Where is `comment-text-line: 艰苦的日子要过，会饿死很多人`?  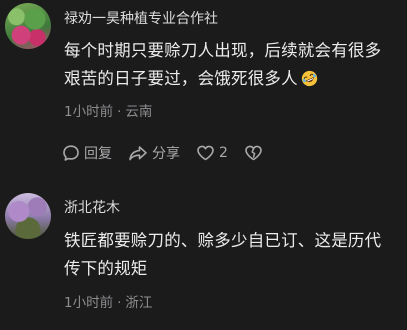
comment-text-line: 艰苦的日子要过，会饿死很多人 is located at coordinates (232, 79).